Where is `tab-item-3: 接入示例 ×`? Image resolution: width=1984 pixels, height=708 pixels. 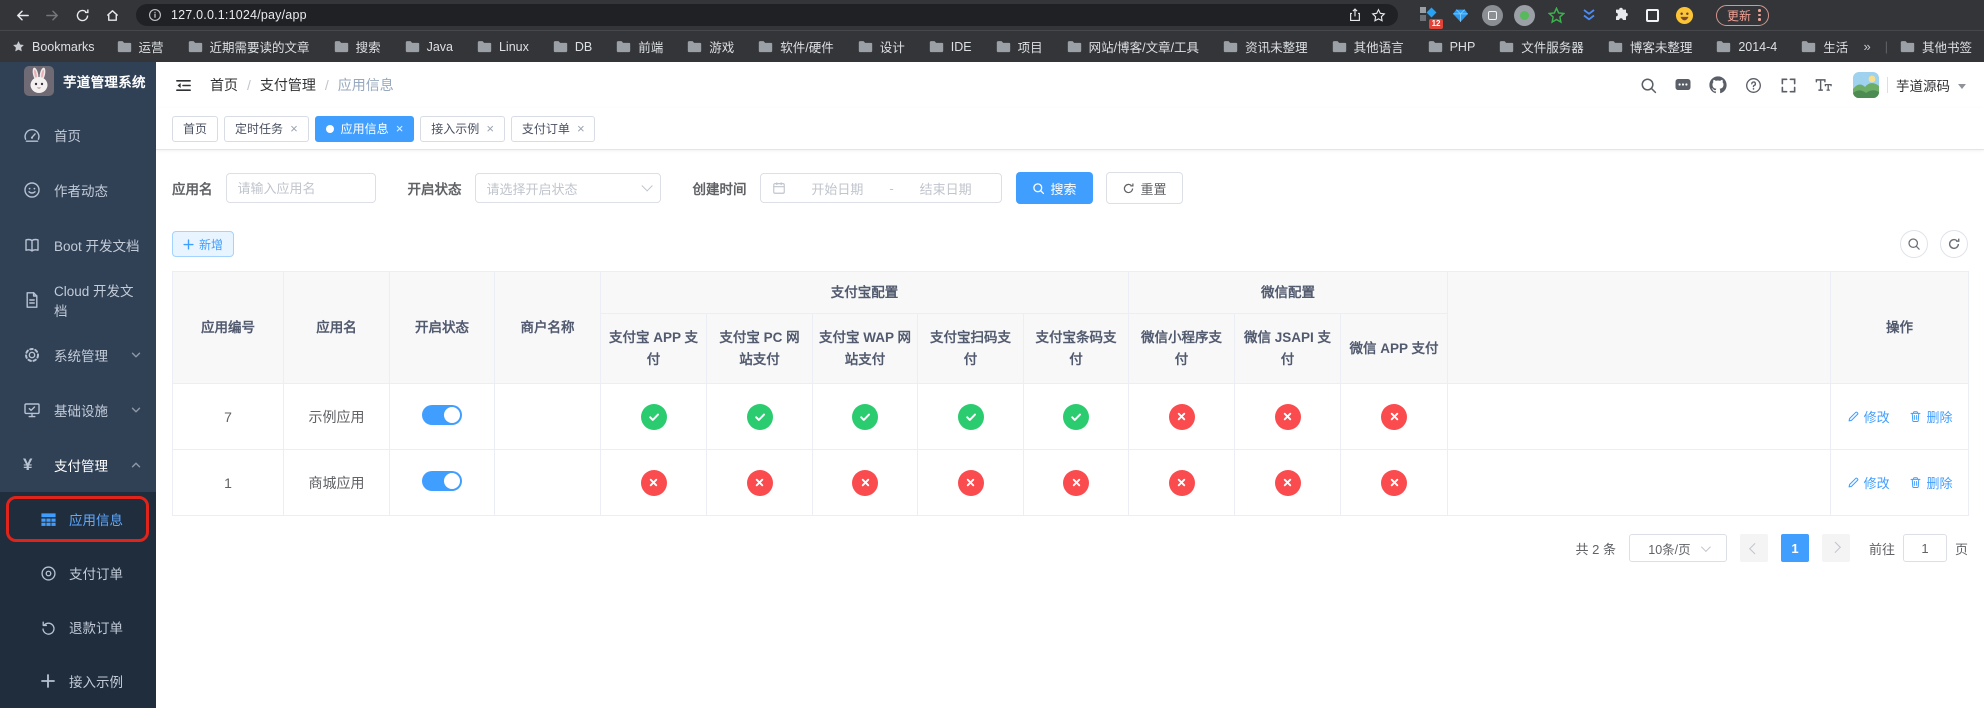 tab-item-3: 接入示例 × is located at coordinates (462, 128).